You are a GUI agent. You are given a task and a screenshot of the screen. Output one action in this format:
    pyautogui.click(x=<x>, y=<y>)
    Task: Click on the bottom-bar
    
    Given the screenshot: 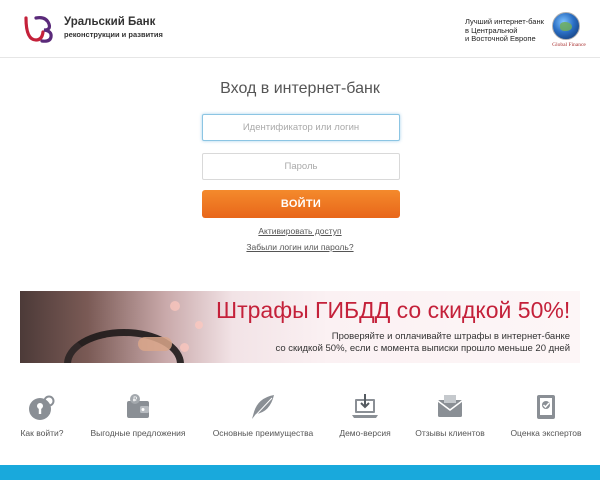 What is the action you would take?
    pyautogui.click(x=300, y=472)
    